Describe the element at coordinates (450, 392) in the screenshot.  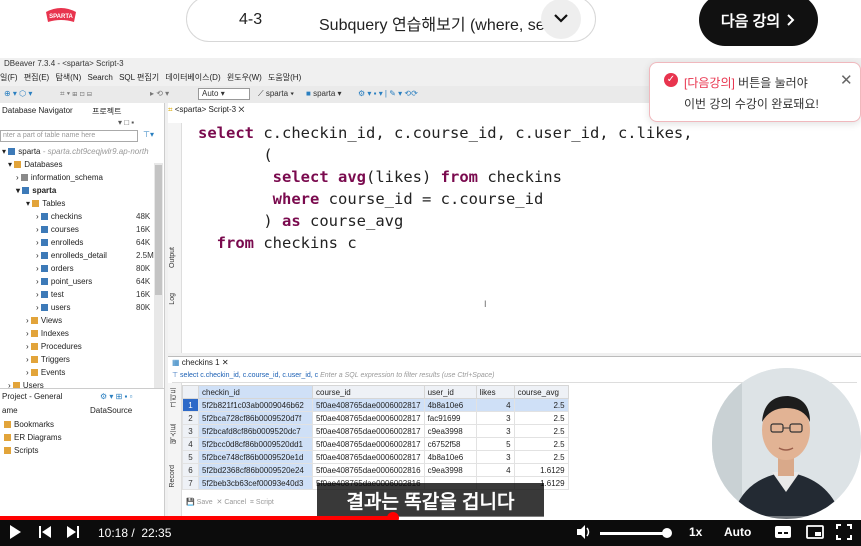
I see `column-header: user_id` at that location.